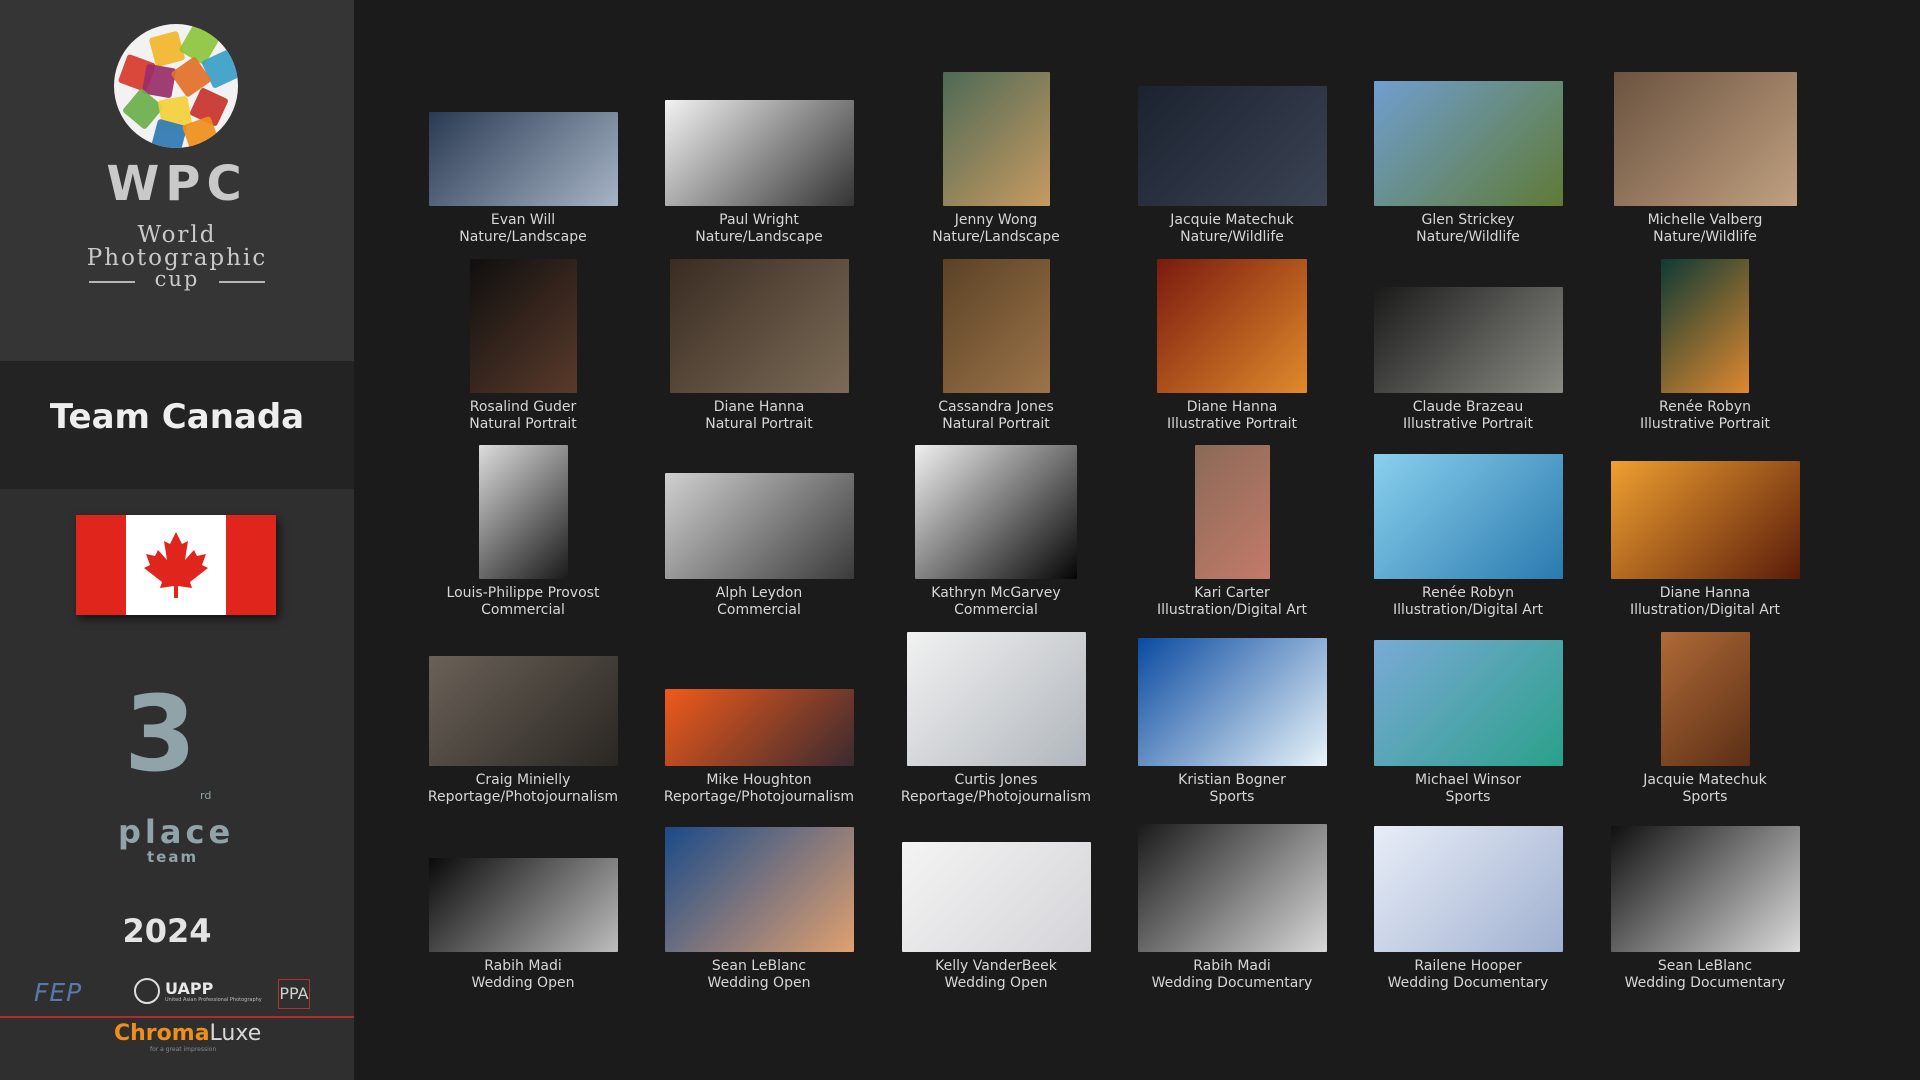  I want to click on entry-category: Wedding Open, so click(523, 983).